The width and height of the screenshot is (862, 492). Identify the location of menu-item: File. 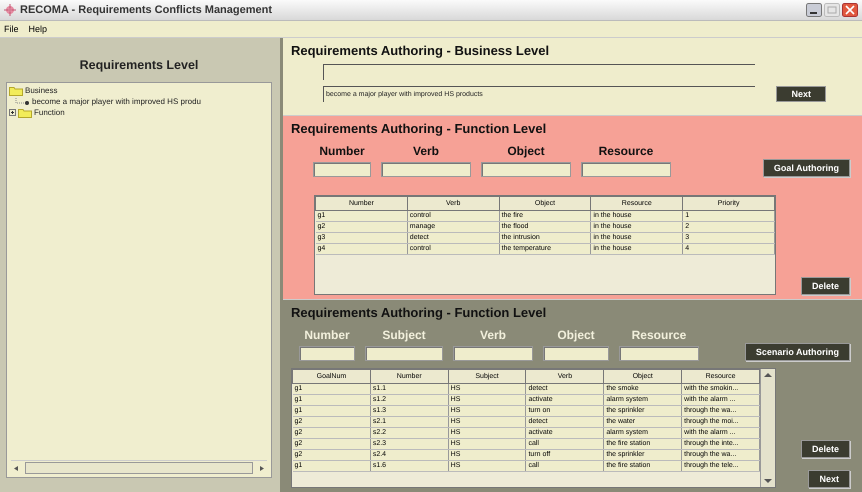
(11, 29).